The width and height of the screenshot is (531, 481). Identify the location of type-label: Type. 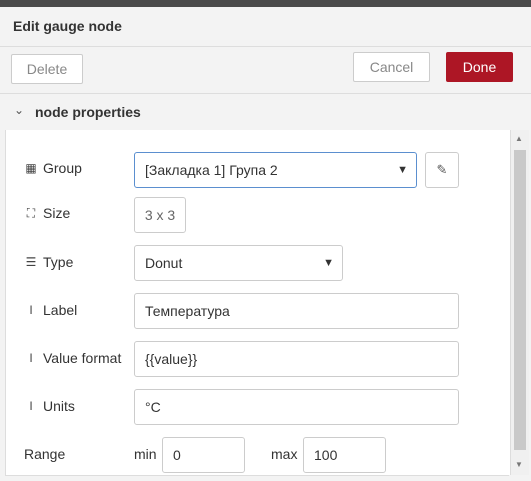
(58, 262).